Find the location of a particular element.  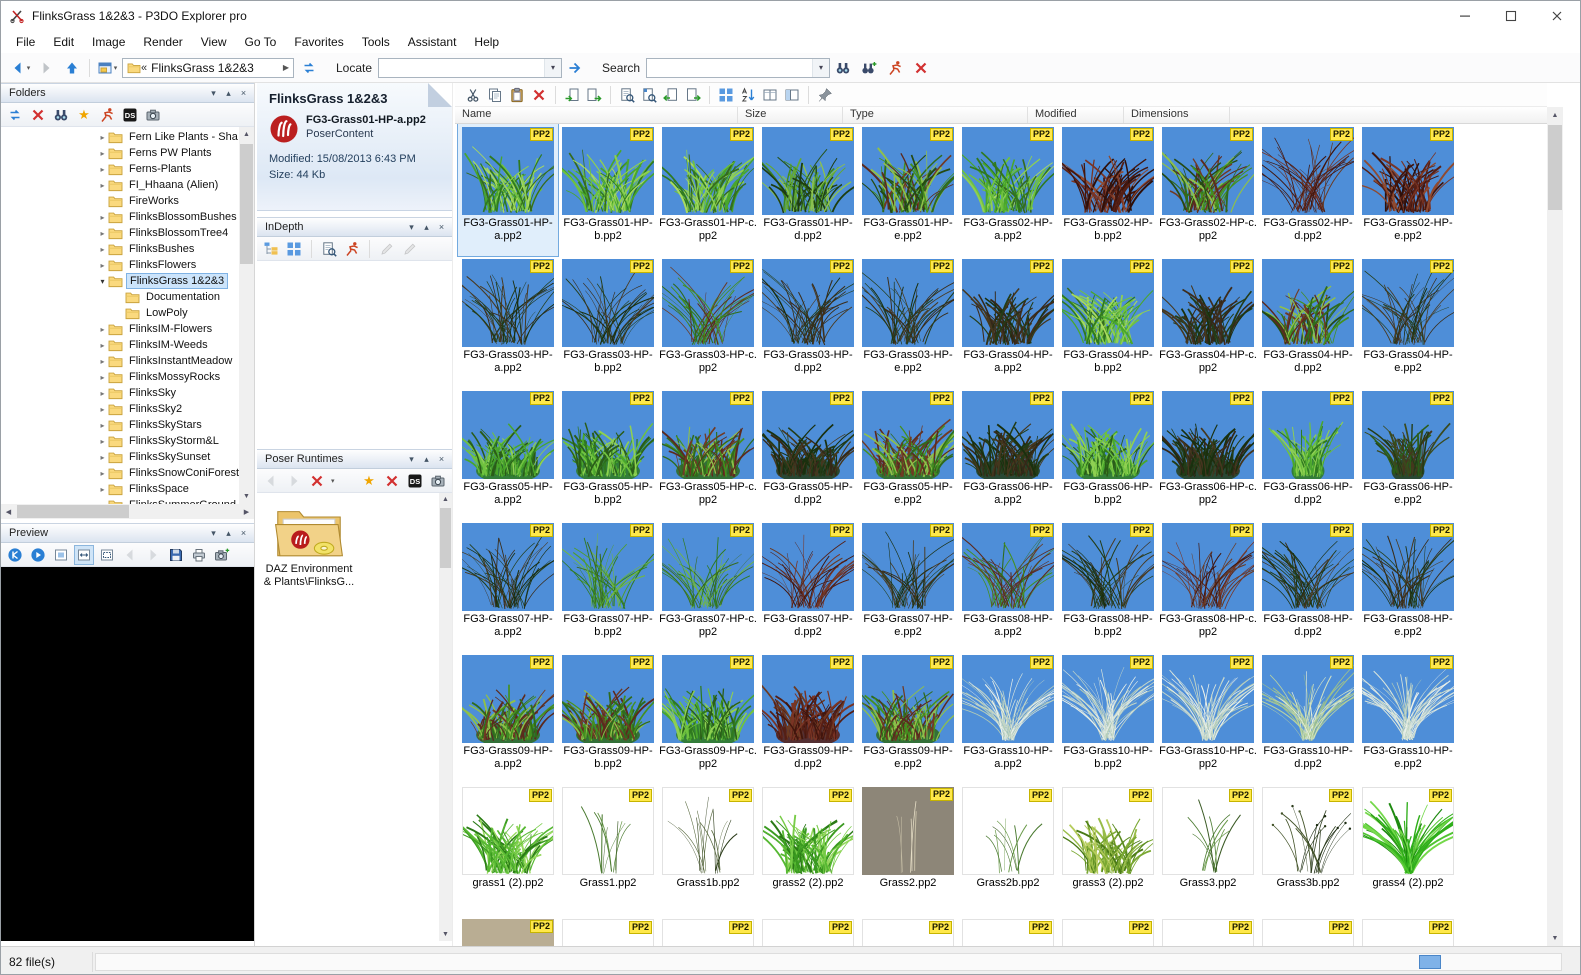

main-scrollbar-thumb is located at coordinates (1555, 167).